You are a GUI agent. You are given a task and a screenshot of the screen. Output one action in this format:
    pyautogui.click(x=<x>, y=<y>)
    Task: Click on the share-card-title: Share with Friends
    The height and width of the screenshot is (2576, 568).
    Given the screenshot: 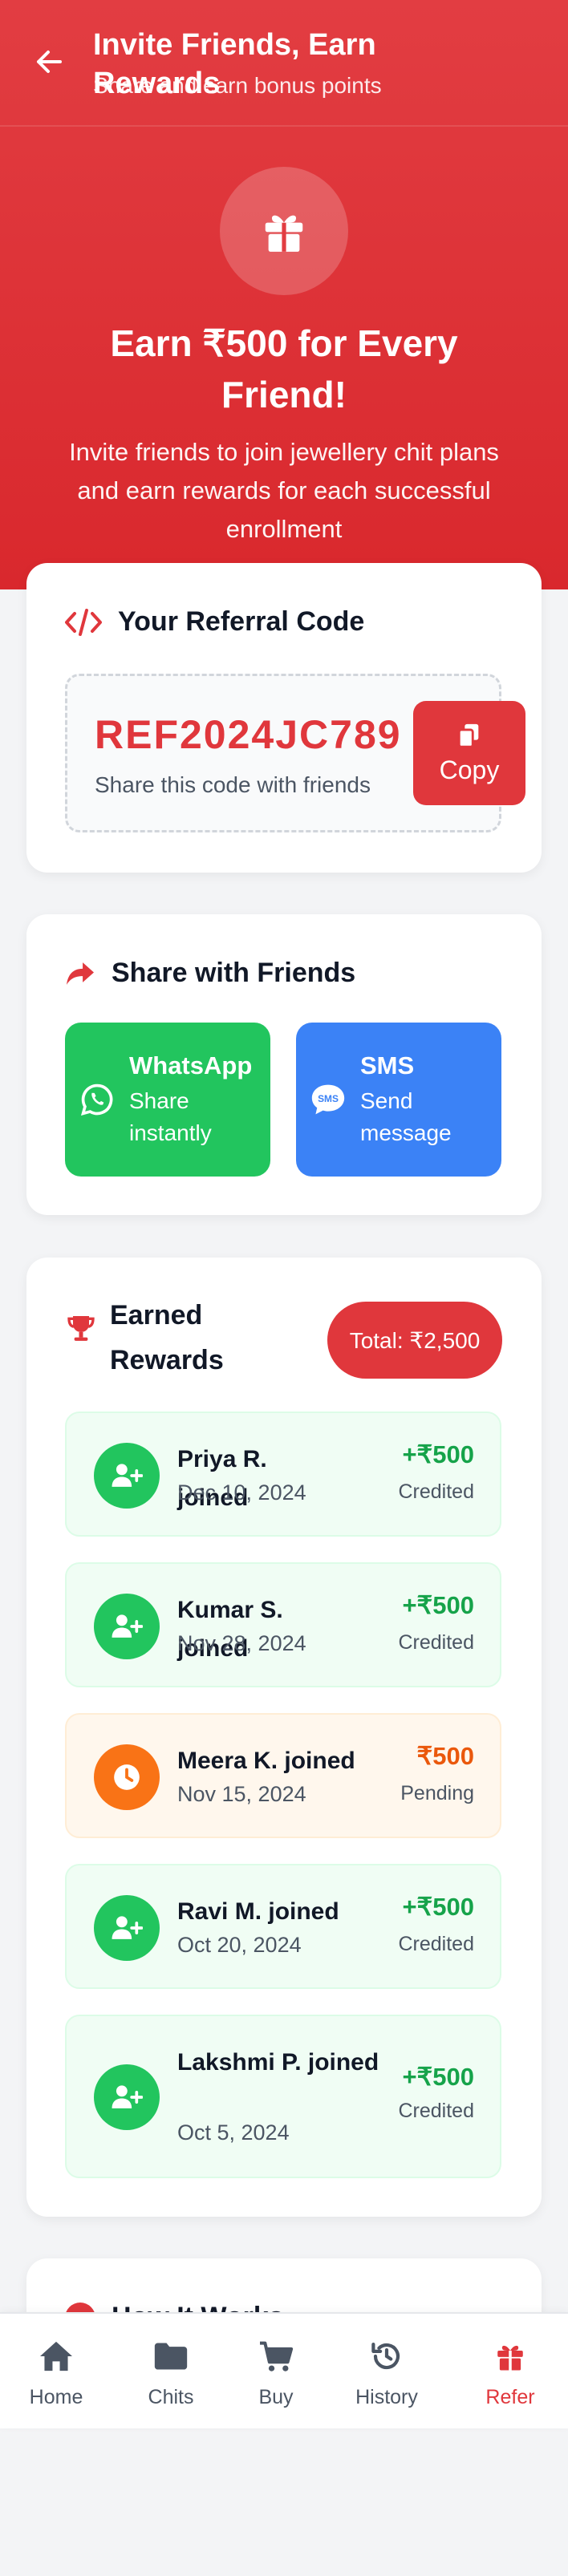 What is the action you would take?
    pyautogui.click(x=234, y=973)
    